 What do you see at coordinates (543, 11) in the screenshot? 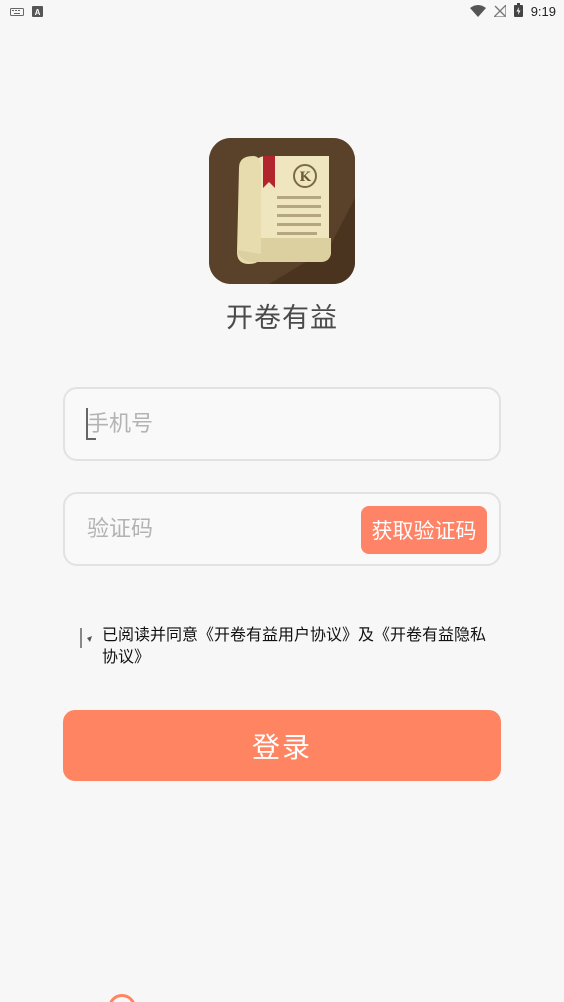
I see `status-time: 9:19` at bounding box center [543, 11].